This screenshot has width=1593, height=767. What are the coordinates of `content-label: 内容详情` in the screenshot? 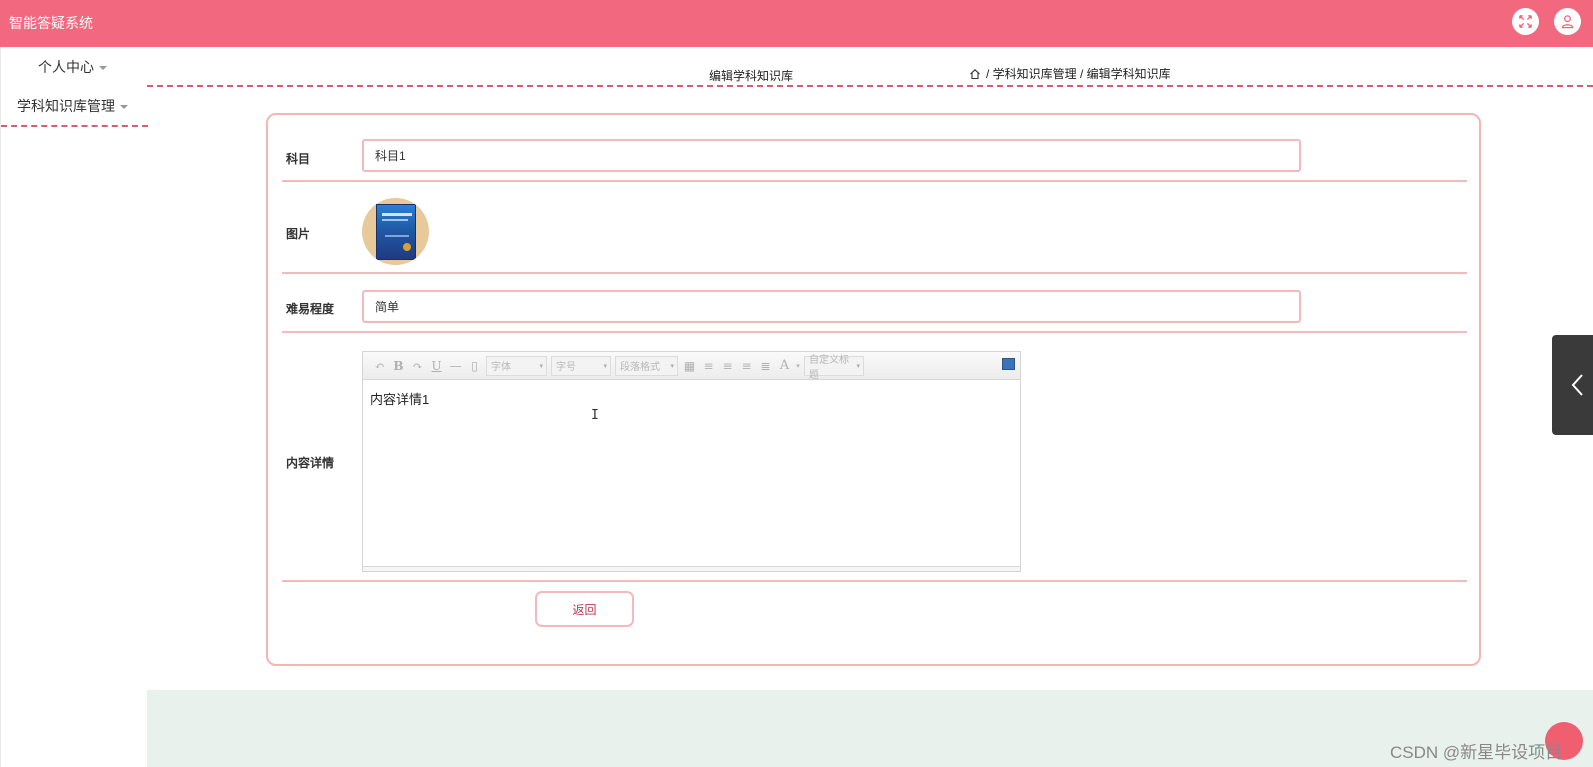 It's located at (310, 463).